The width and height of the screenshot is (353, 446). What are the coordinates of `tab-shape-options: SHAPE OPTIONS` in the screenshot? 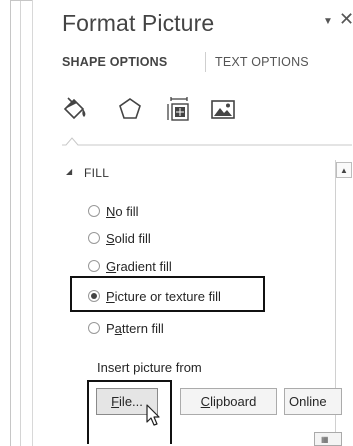 It's located at (114, 62).